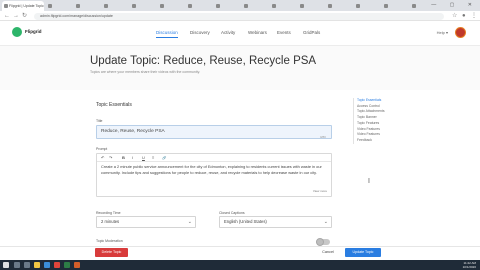  I want to click on nav-discussion: Discussion, so click(167, 34).